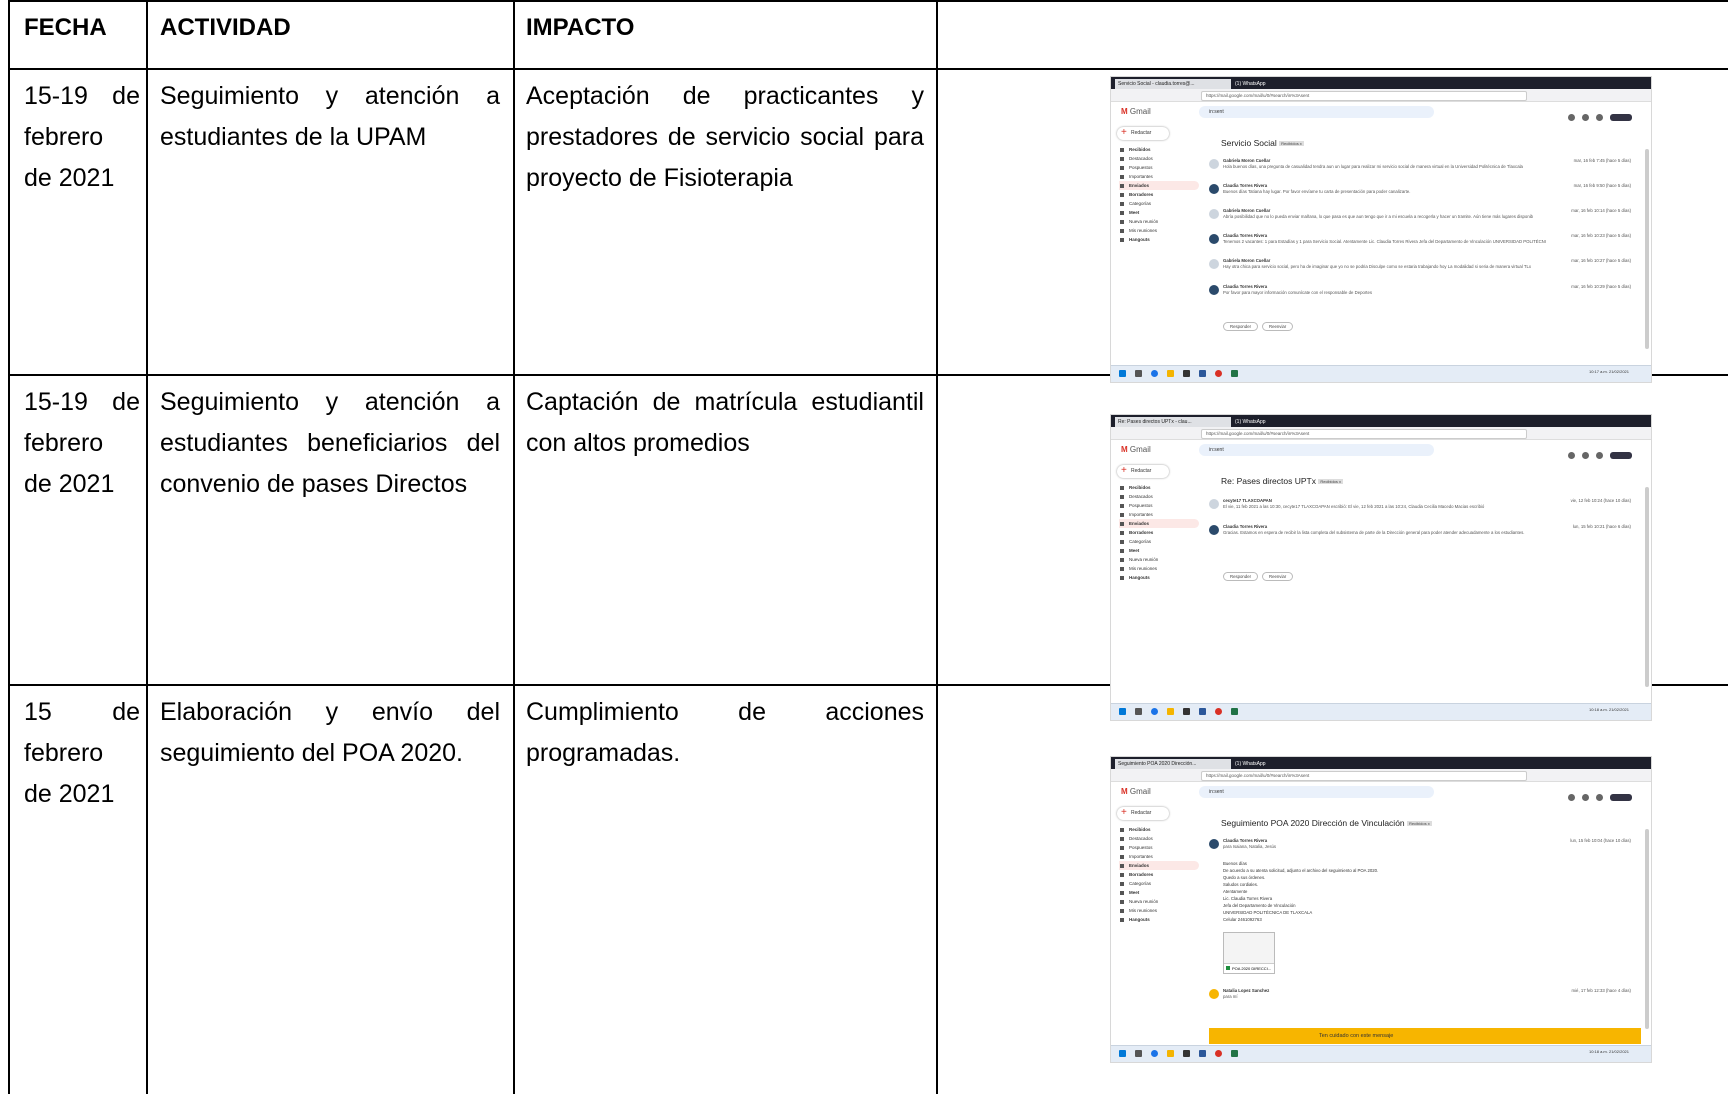 This screenshot has width=1728, height=1094. I want to click on sidebar-item: Importantes, so click(1159, 514).